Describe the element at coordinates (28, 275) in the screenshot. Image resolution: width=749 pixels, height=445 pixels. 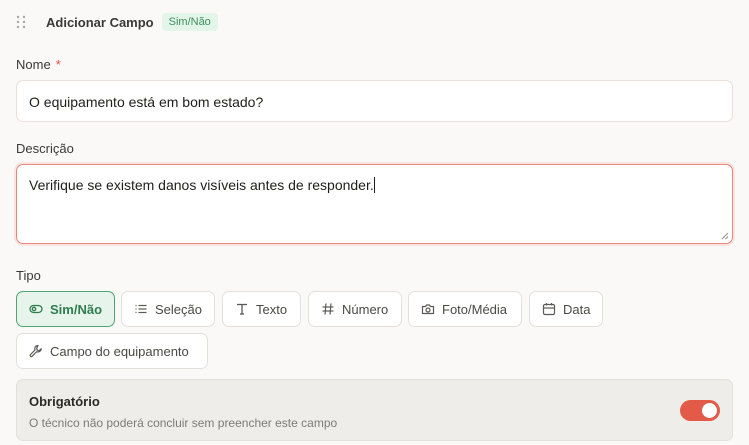
I see `type-label: Tipo` at that location.